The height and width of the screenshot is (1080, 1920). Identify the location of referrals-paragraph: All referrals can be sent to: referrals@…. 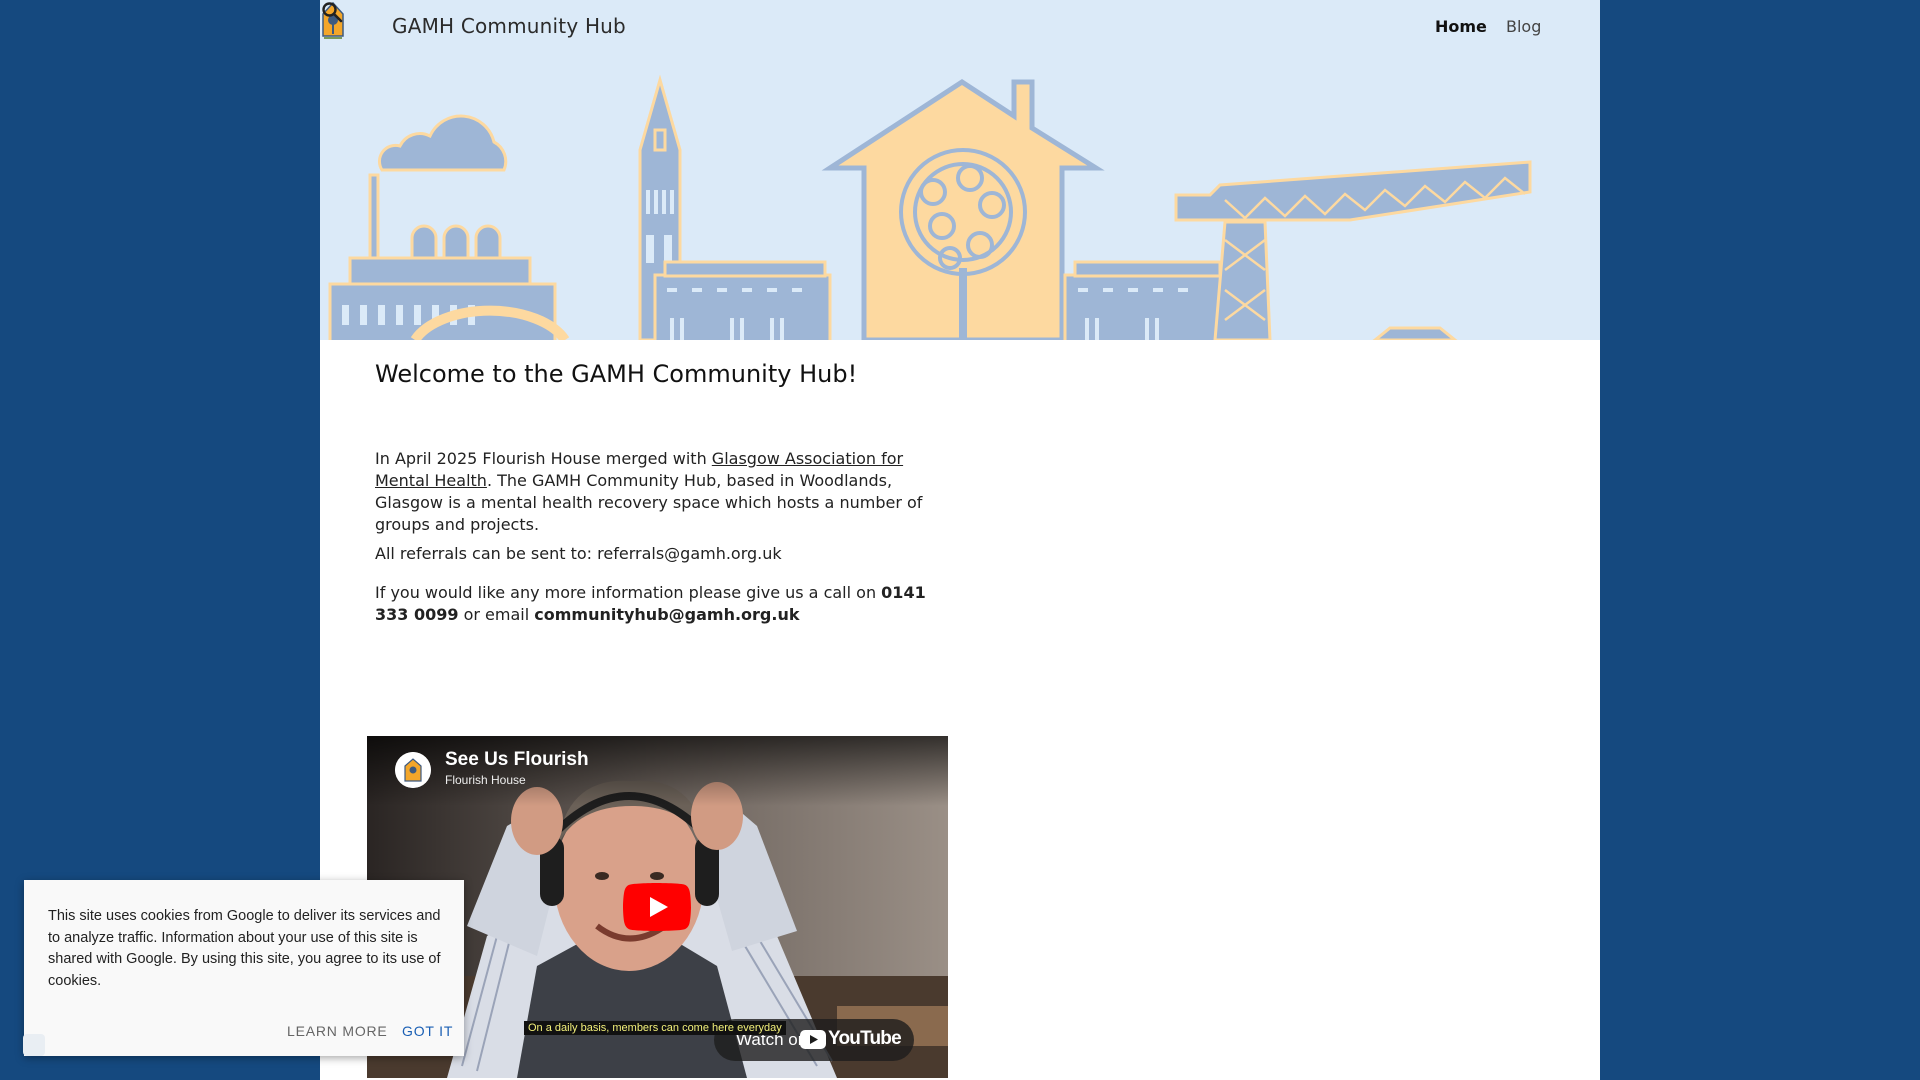
(578, 553).